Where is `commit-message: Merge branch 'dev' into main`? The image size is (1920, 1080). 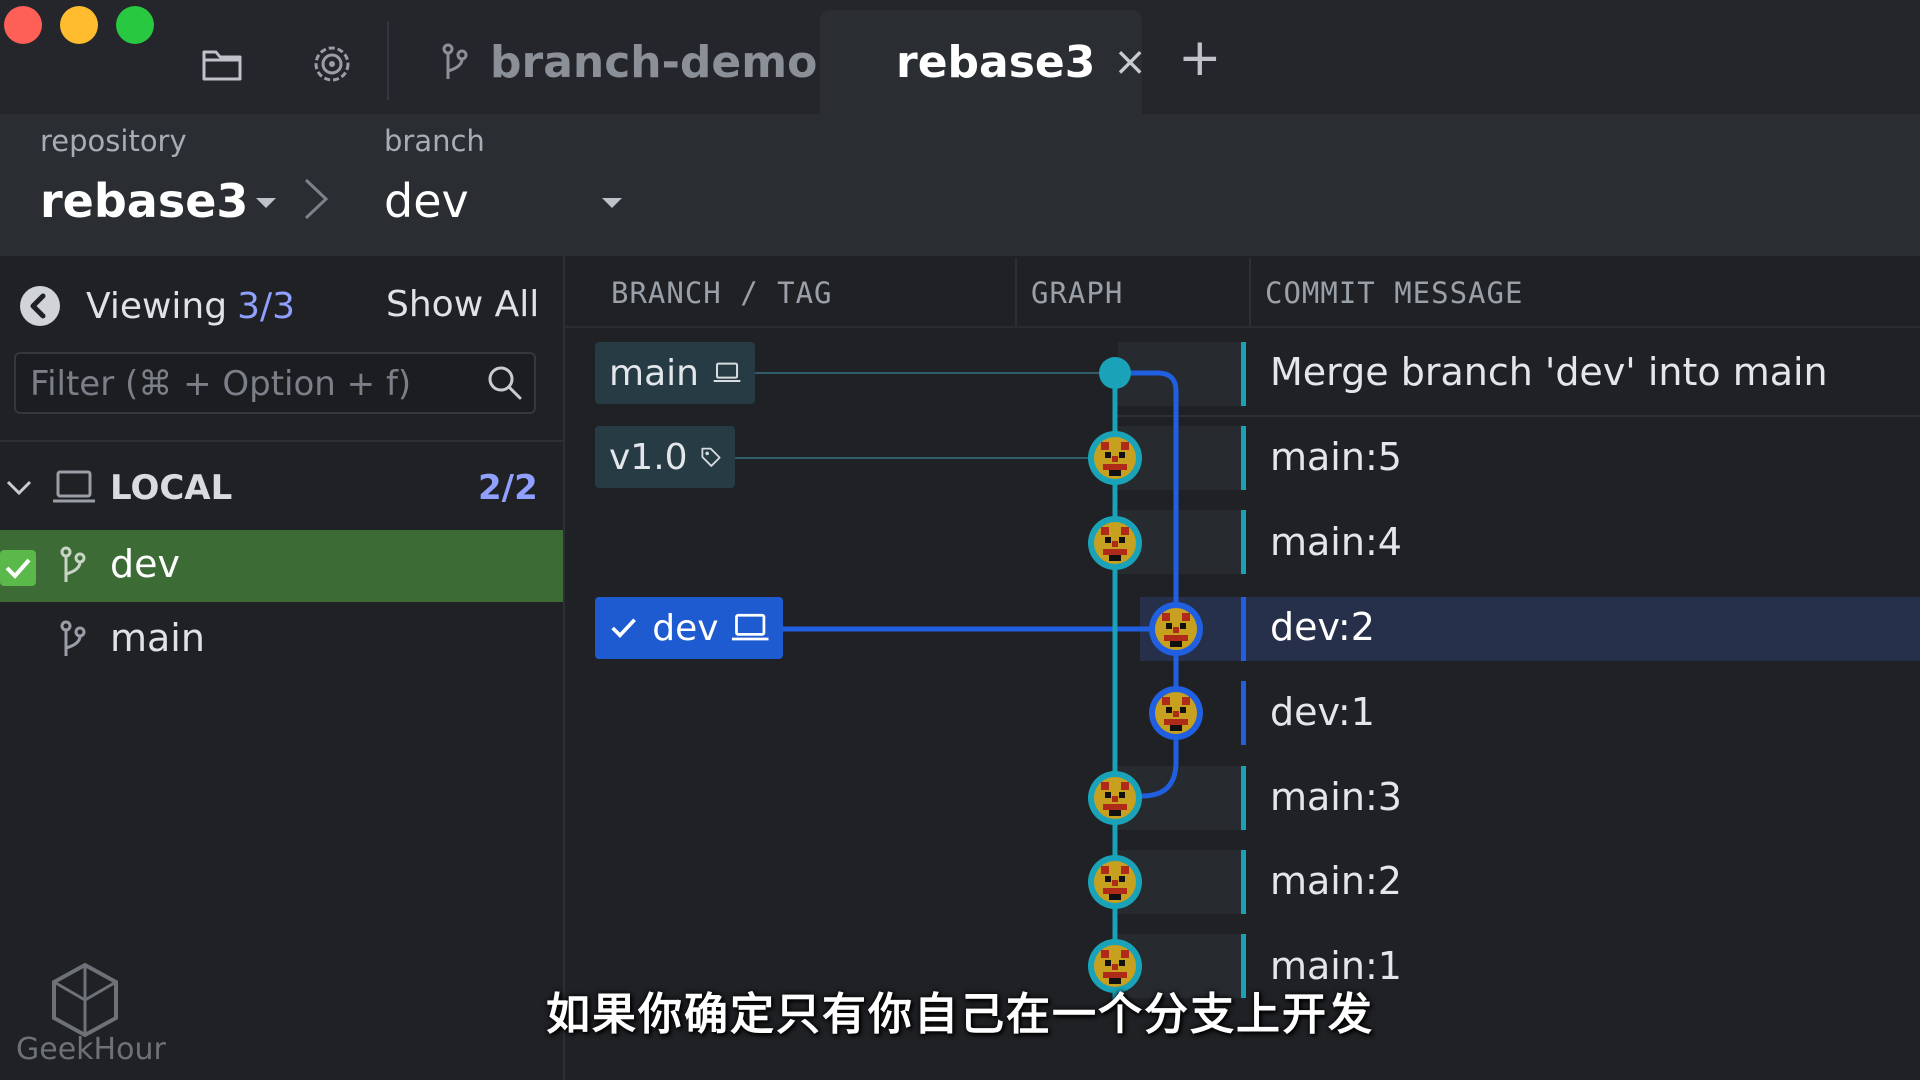
commit-message: Merge branch 'dev' into main is located at coordinates (1549, 372).